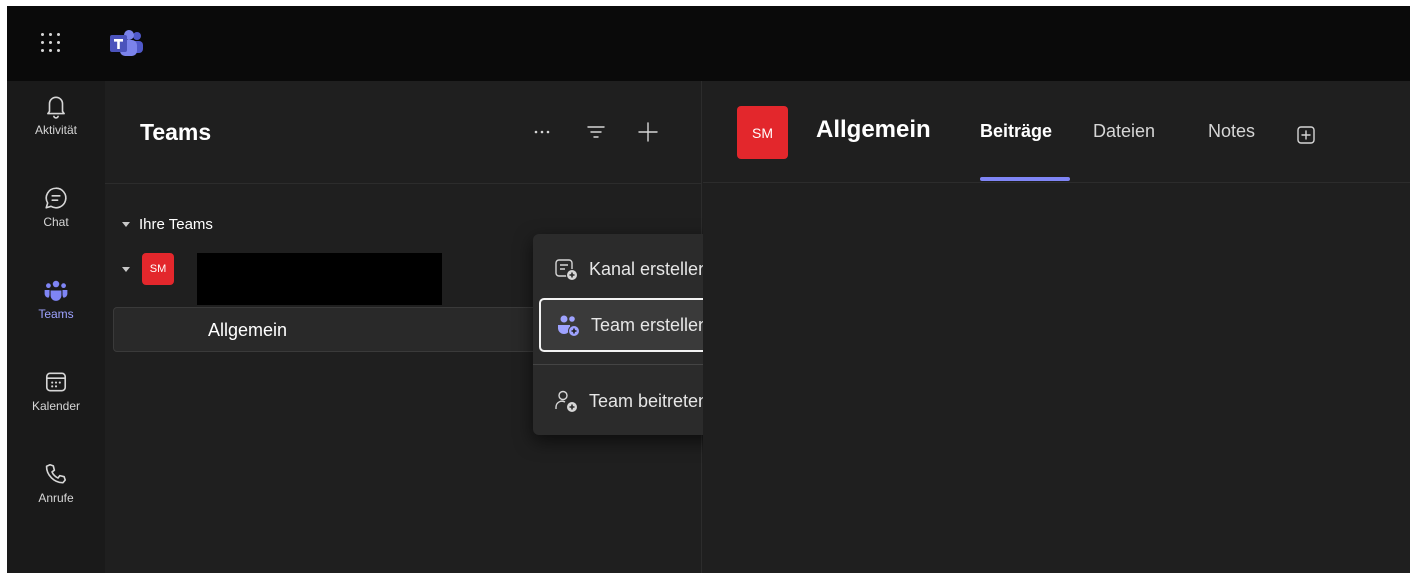 The height and width of the screenshot is (573, 1410). What do you see at coordinates (649, 400) in the screenshot?
I see `menu-label: Team beitreten` at bounding box center [649, 400].